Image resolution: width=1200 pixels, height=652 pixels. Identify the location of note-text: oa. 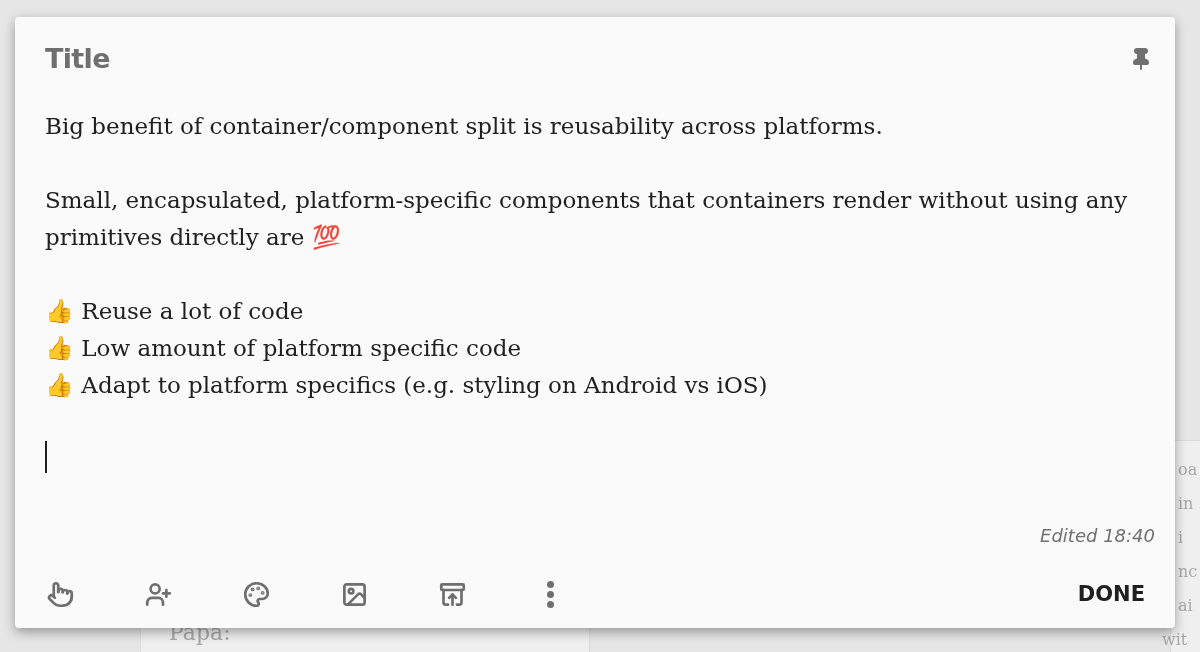
(1188, 470).